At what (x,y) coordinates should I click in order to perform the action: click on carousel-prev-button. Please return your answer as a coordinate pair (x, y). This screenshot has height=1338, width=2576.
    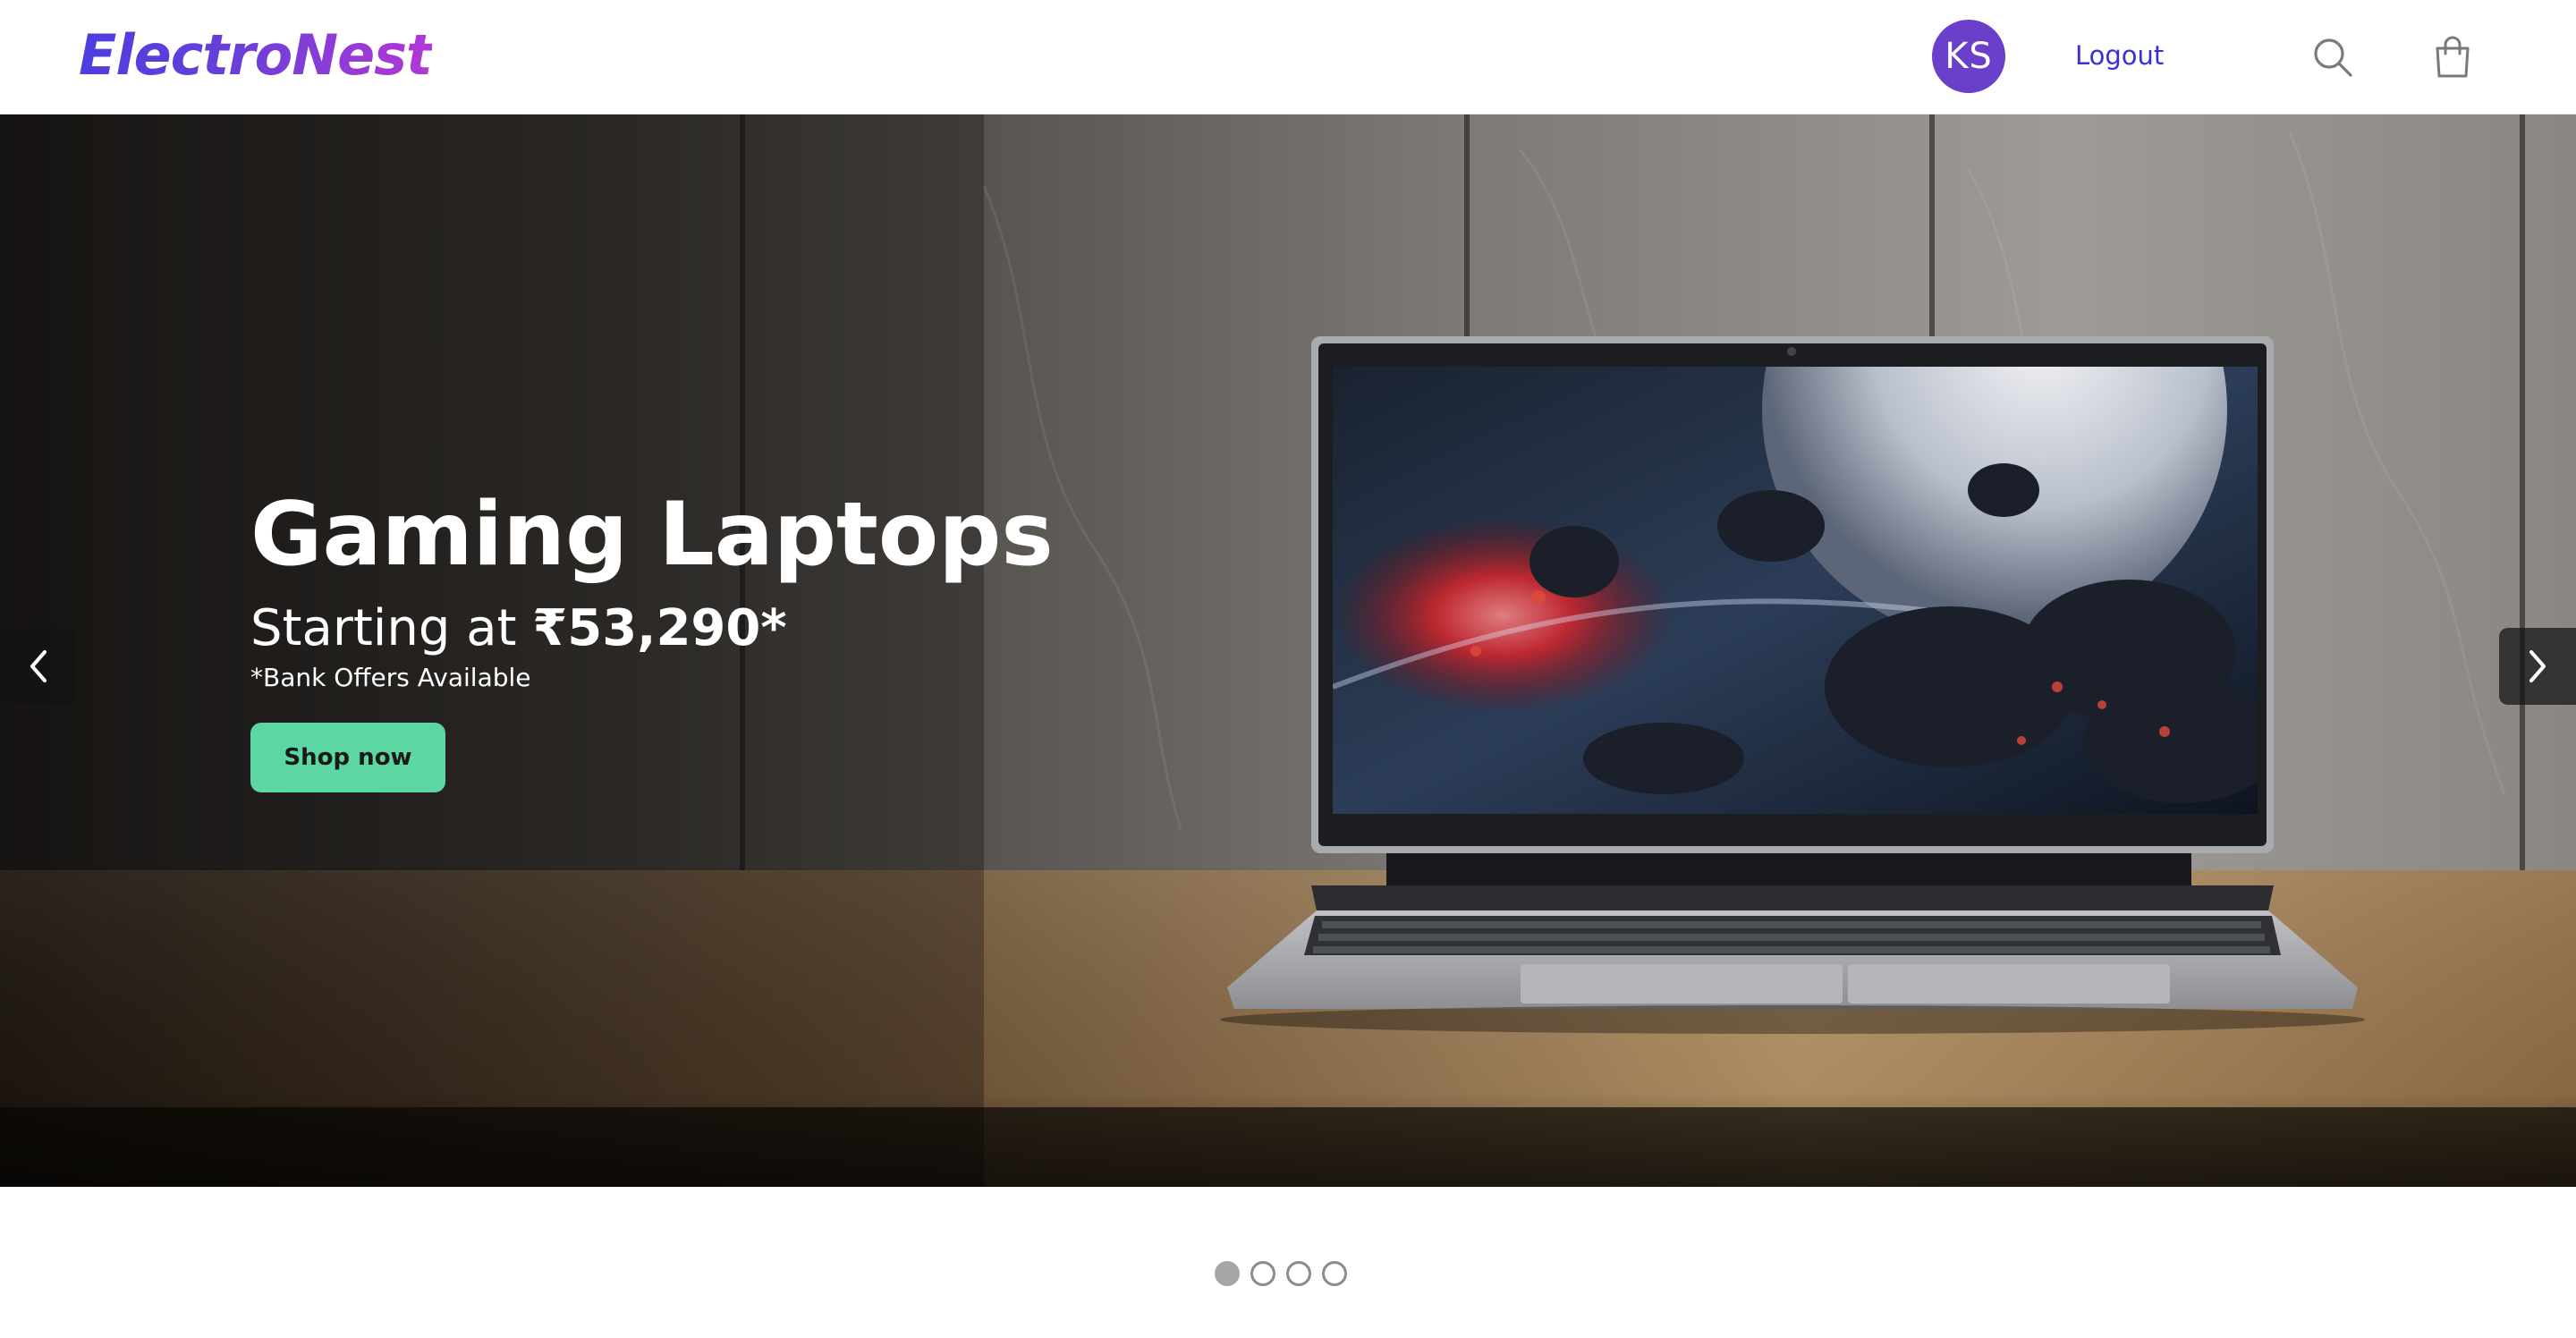
    Looking at the image, I should click on (38, 666).